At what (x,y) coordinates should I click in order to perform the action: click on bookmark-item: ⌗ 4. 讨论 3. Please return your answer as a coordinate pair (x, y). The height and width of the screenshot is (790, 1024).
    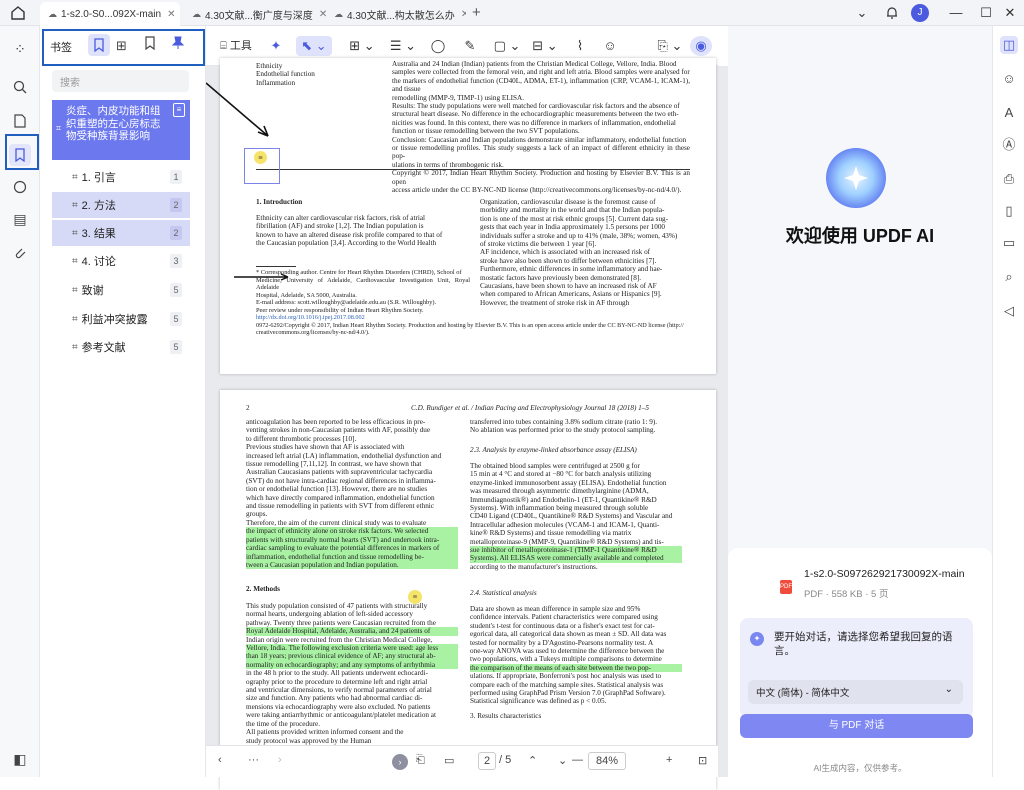
    Looking at the image, I should click on (121, 261).